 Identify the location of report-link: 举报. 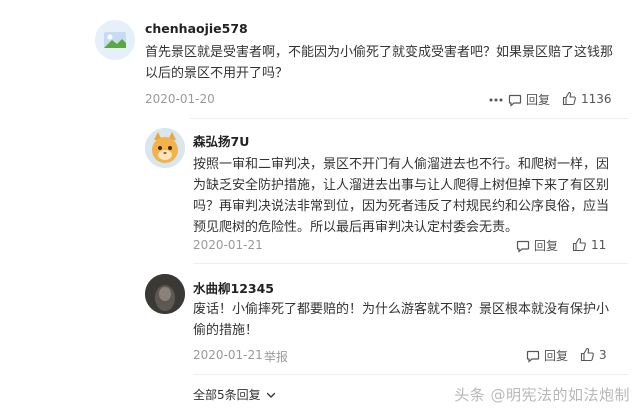
(276, 356).